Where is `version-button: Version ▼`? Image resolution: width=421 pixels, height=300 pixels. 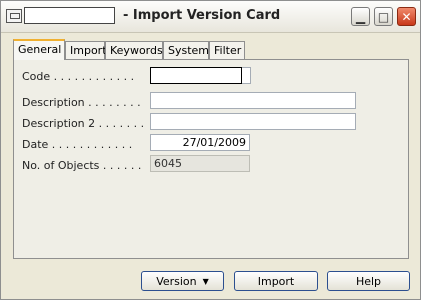
version-button: Version ▼ is located at coordinates (182, 281).